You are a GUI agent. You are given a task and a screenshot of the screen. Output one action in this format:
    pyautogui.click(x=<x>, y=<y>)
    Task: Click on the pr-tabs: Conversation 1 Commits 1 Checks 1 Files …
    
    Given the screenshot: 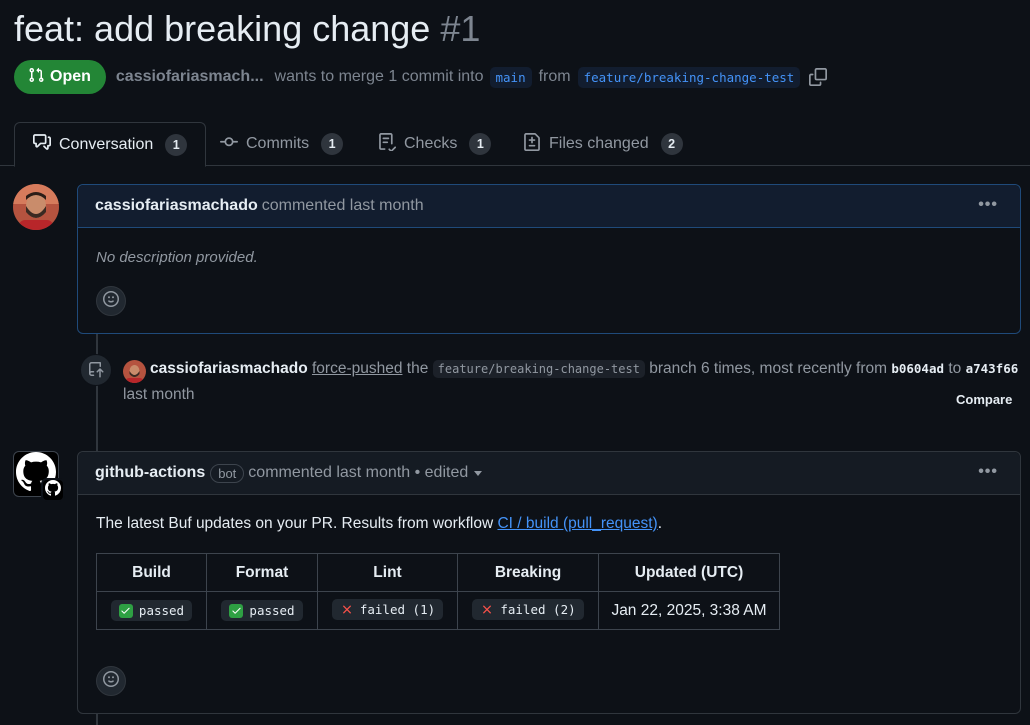 What is the action you would take?
    pyautogui.click(x=515, y=144)
    